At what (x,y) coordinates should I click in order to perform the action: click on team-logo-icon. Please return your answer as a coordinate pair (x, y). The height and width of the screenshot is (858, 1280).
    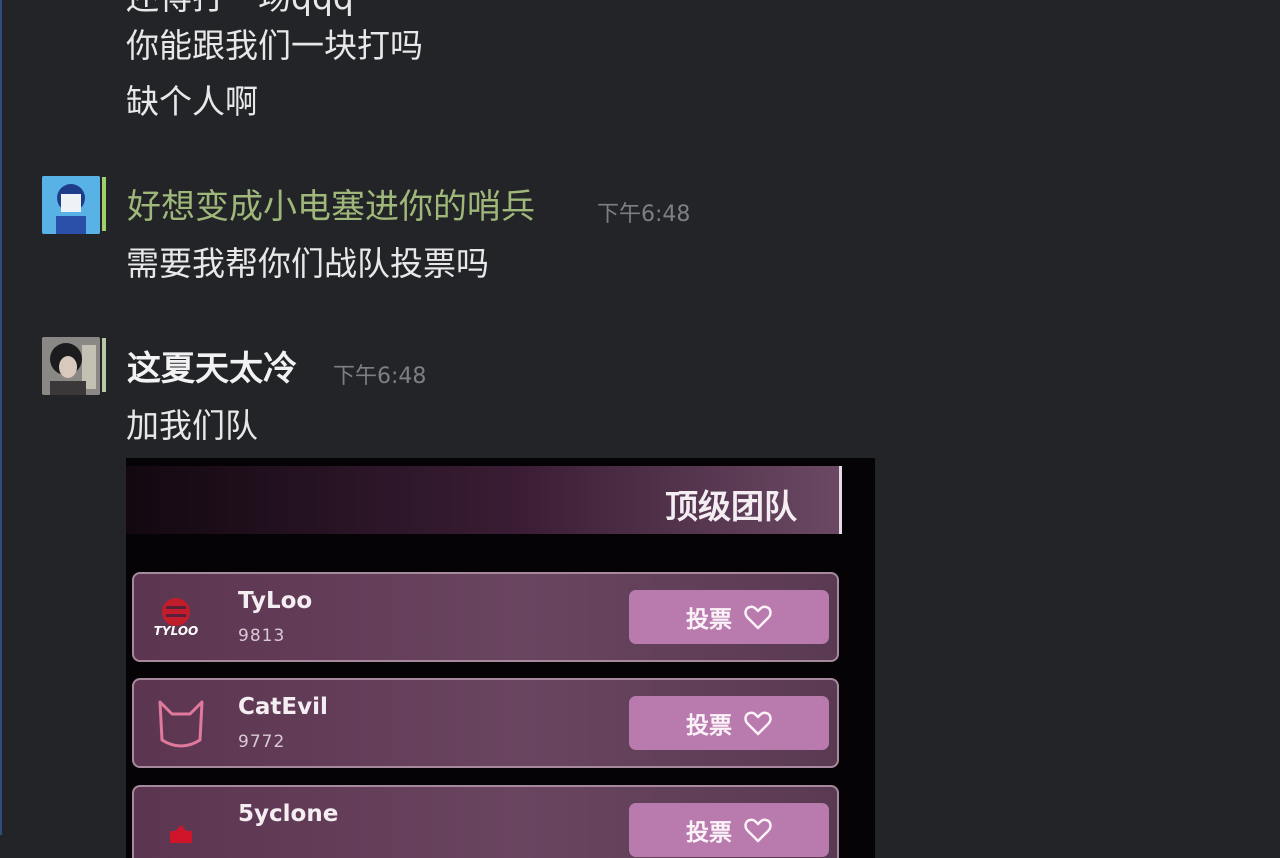
    Looking at the image, I should click on (181, 830).